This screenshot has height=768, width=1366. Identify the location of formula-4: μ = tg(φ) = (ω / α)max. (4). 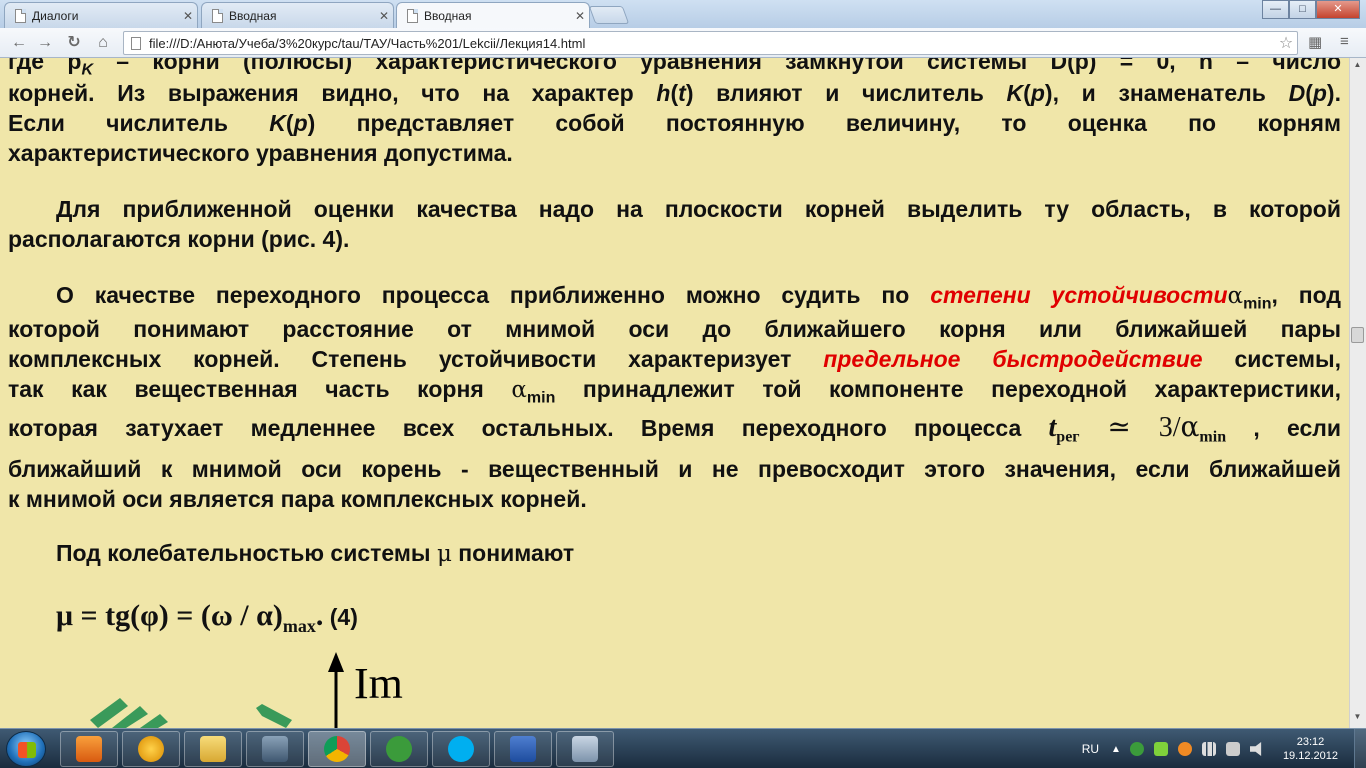
(207, 617).